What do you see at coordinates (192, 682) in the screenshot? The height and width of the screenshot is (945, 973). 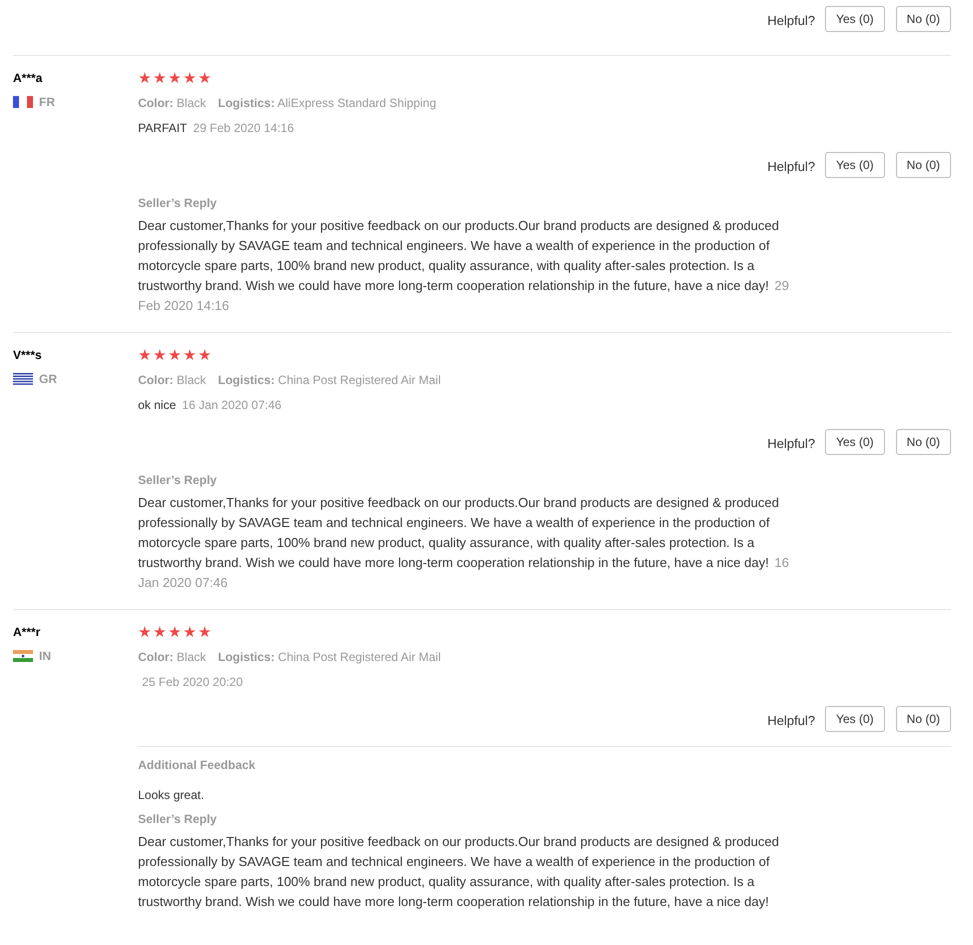 I see `review-date: 25 Feb 2020 20:20` at bounding box center [192, 682].